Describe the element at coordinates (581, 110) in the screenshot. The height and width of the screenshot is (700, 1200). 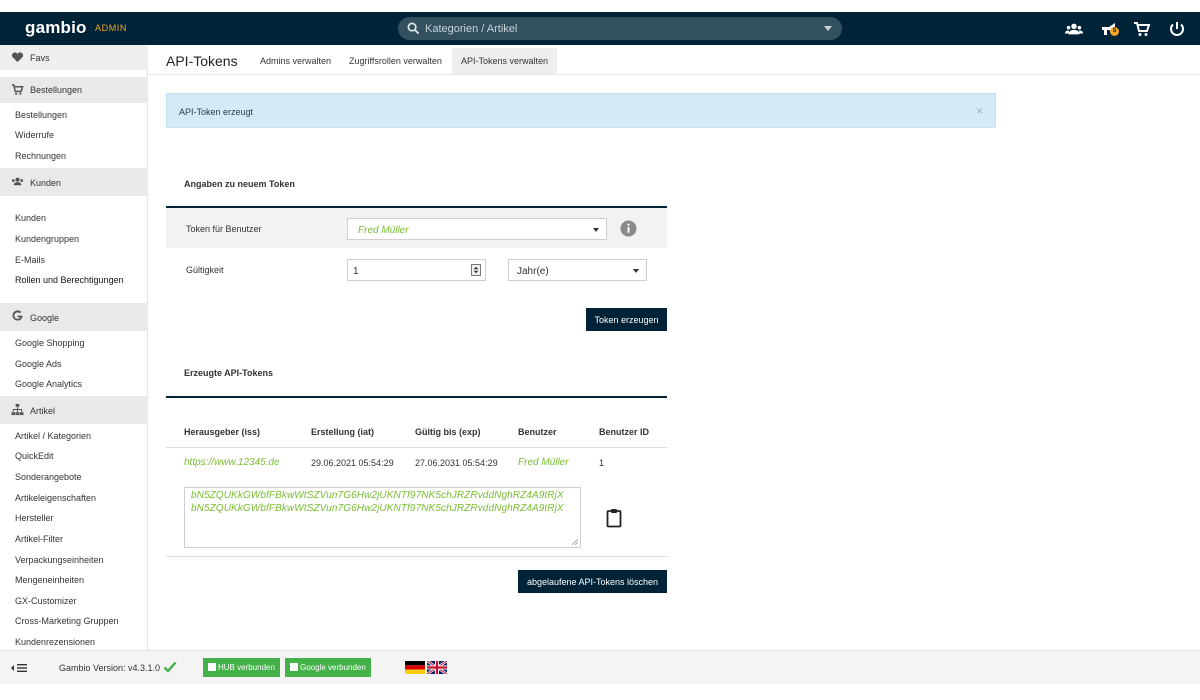
I see `success-alert: API-Token erzeugt ×` at that location.